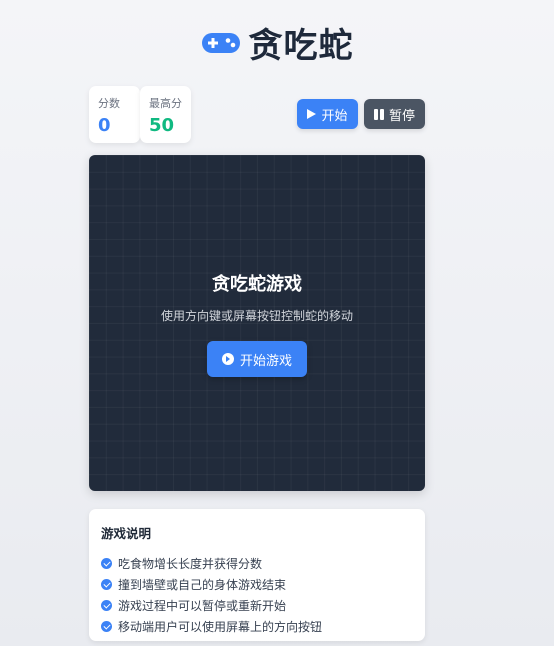  What do you see at coordinates (162, 125) in the screenshot?
I see `high-score-value: 50` at bounding box center [162, 125].